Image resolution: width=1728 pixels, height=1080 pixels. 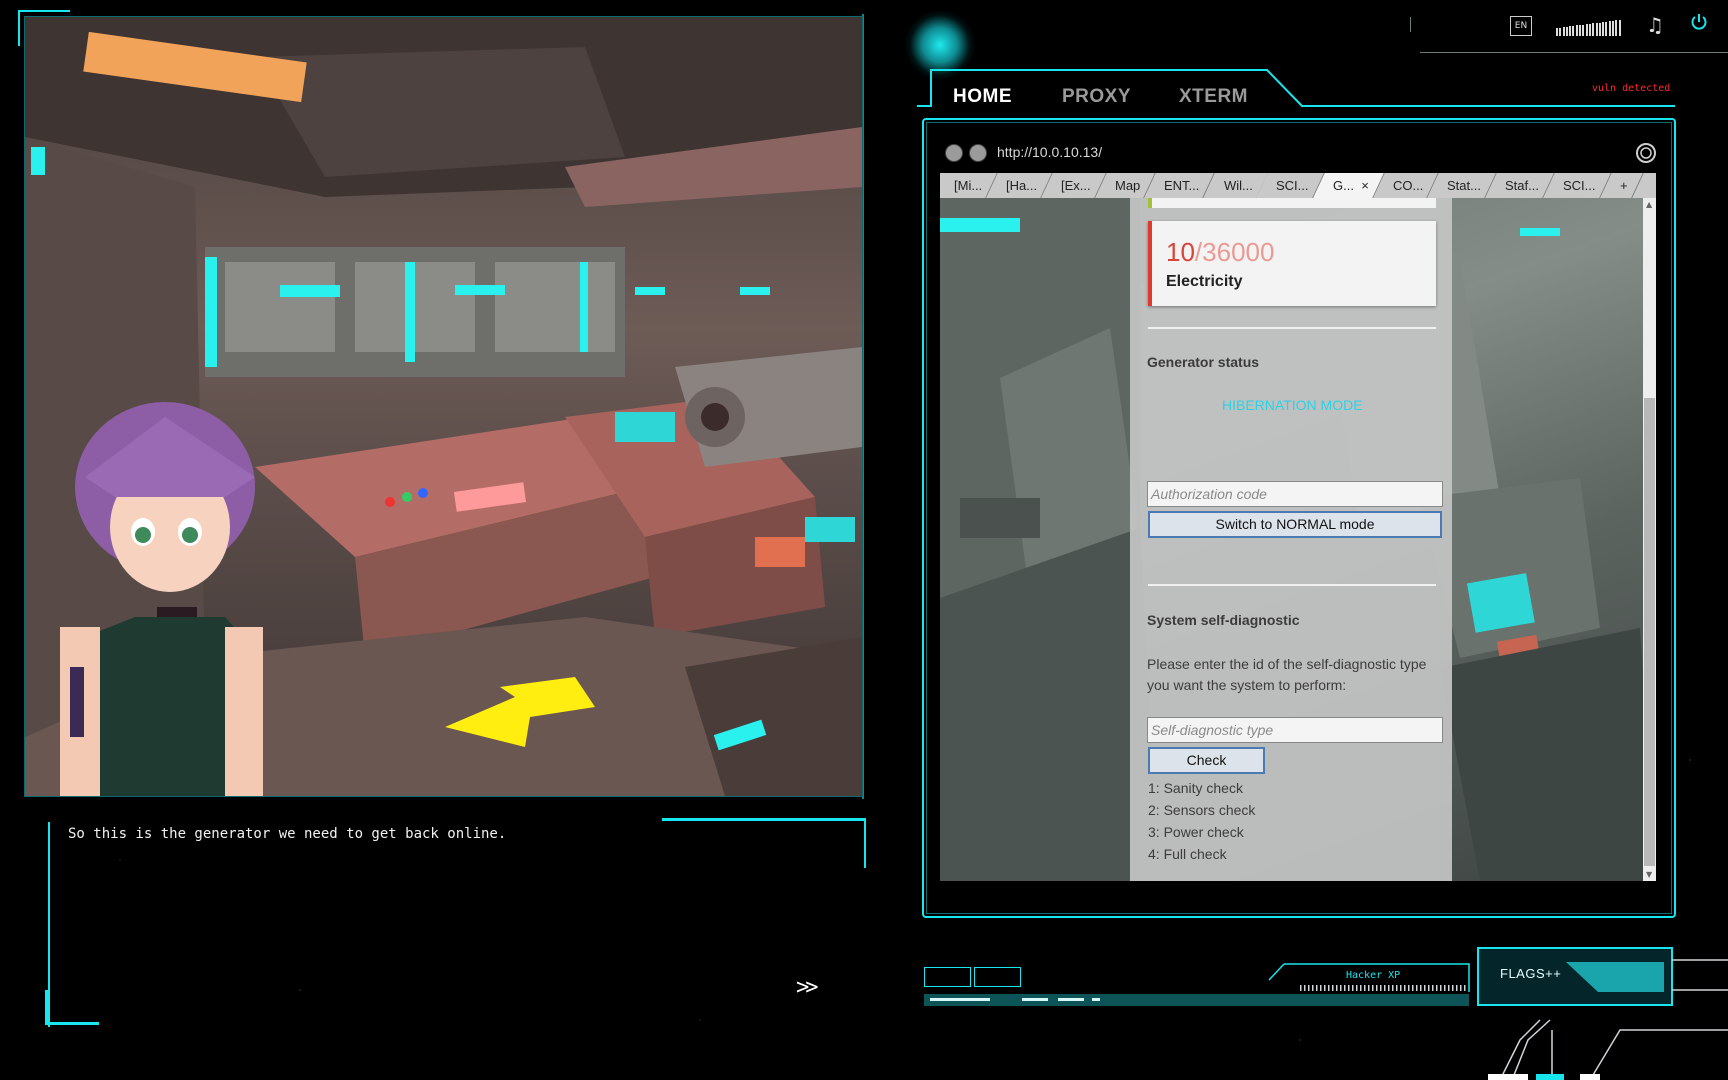 What do you see at coordinates (1292, 203) in the screenshot?
I see `card-sliver` at bounding box center [1292, 203].